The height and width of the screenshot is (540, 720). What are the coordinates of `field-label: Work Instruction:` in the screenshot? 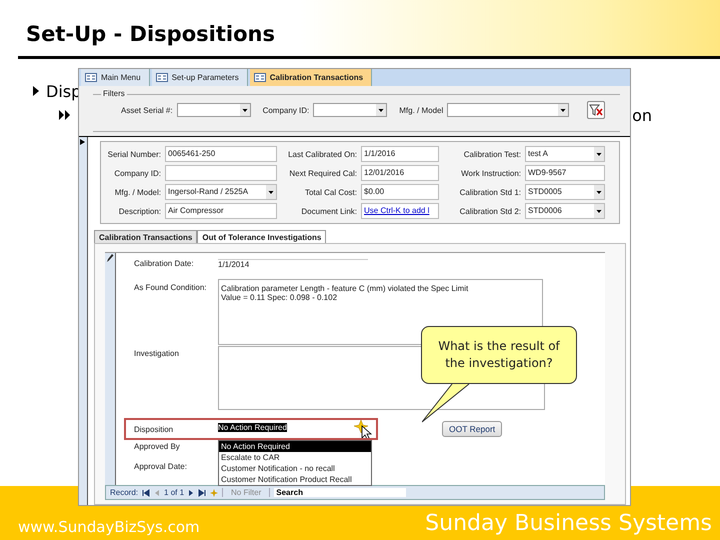 It's located at (490, 173).